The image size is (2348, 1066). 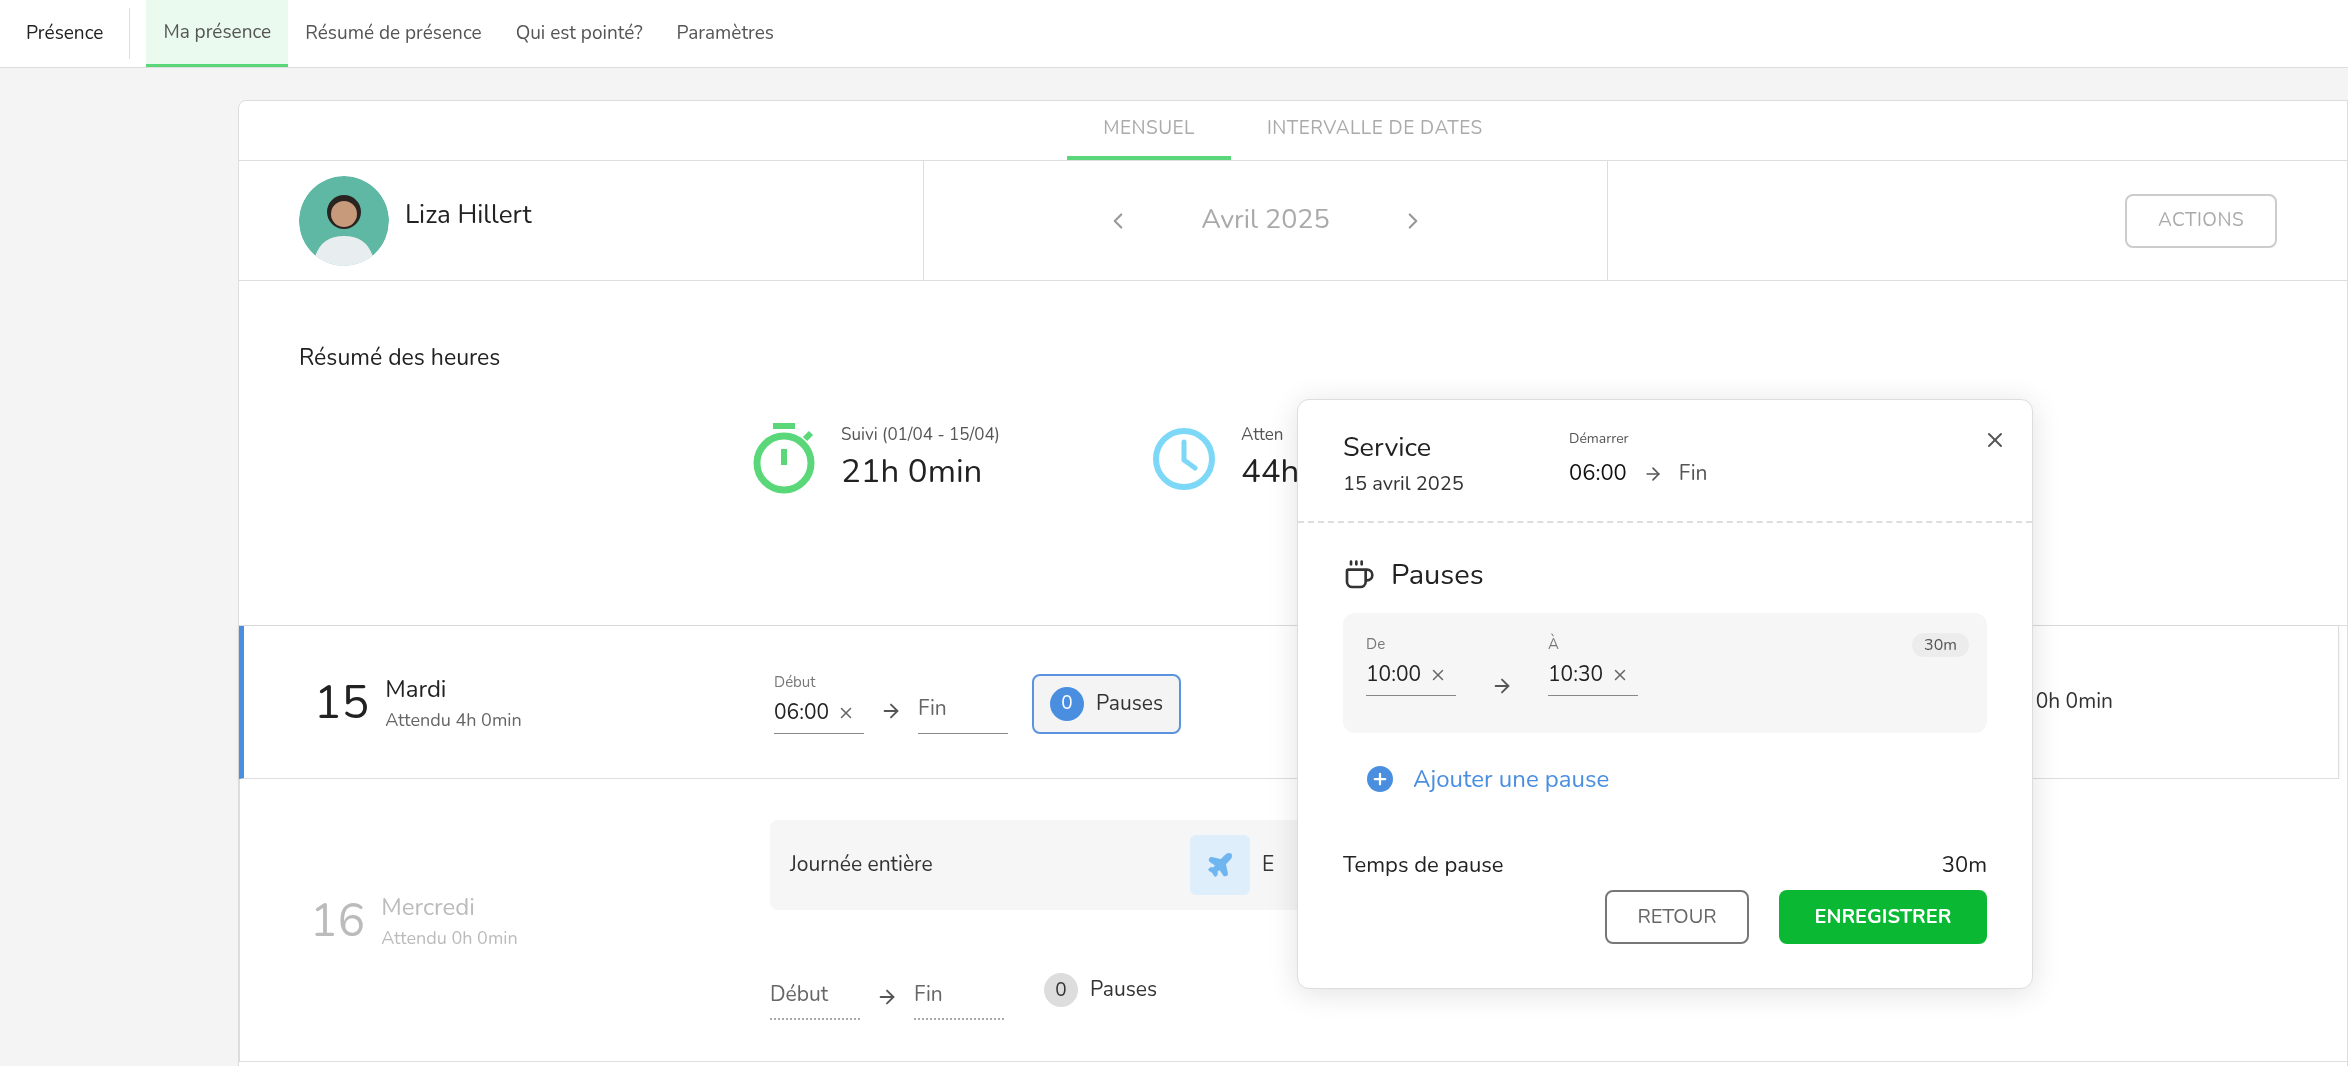 What do you see at coordinates (2074, 702) in the screenshot?
I see `day-total: 0h 0min` at bounding box center [2074, 702].